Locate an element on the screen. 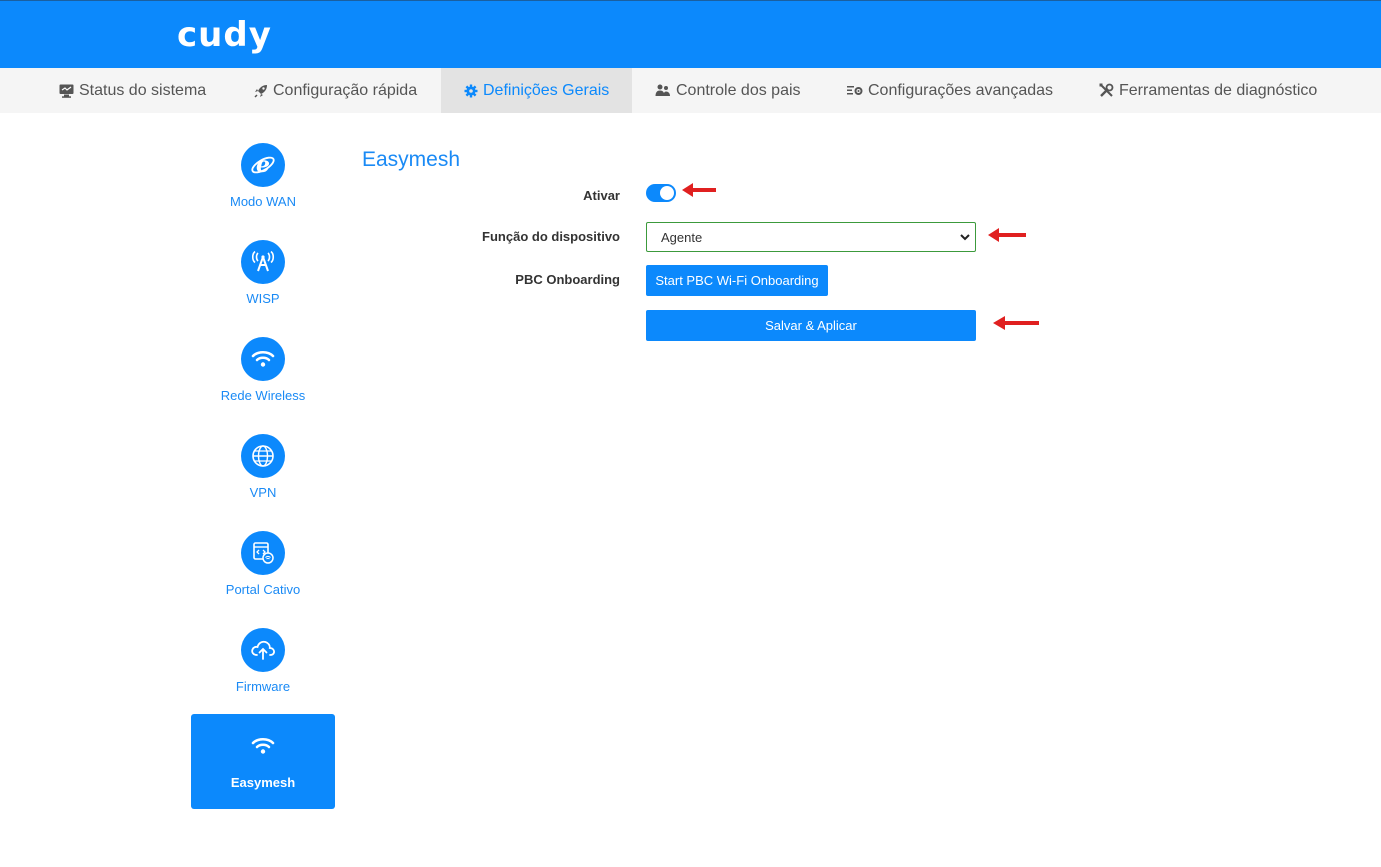 This screenshot has width=1381, height=867. nav-item-label: Ferramentas de diagnóstico is located at coordinates (1218, 90).